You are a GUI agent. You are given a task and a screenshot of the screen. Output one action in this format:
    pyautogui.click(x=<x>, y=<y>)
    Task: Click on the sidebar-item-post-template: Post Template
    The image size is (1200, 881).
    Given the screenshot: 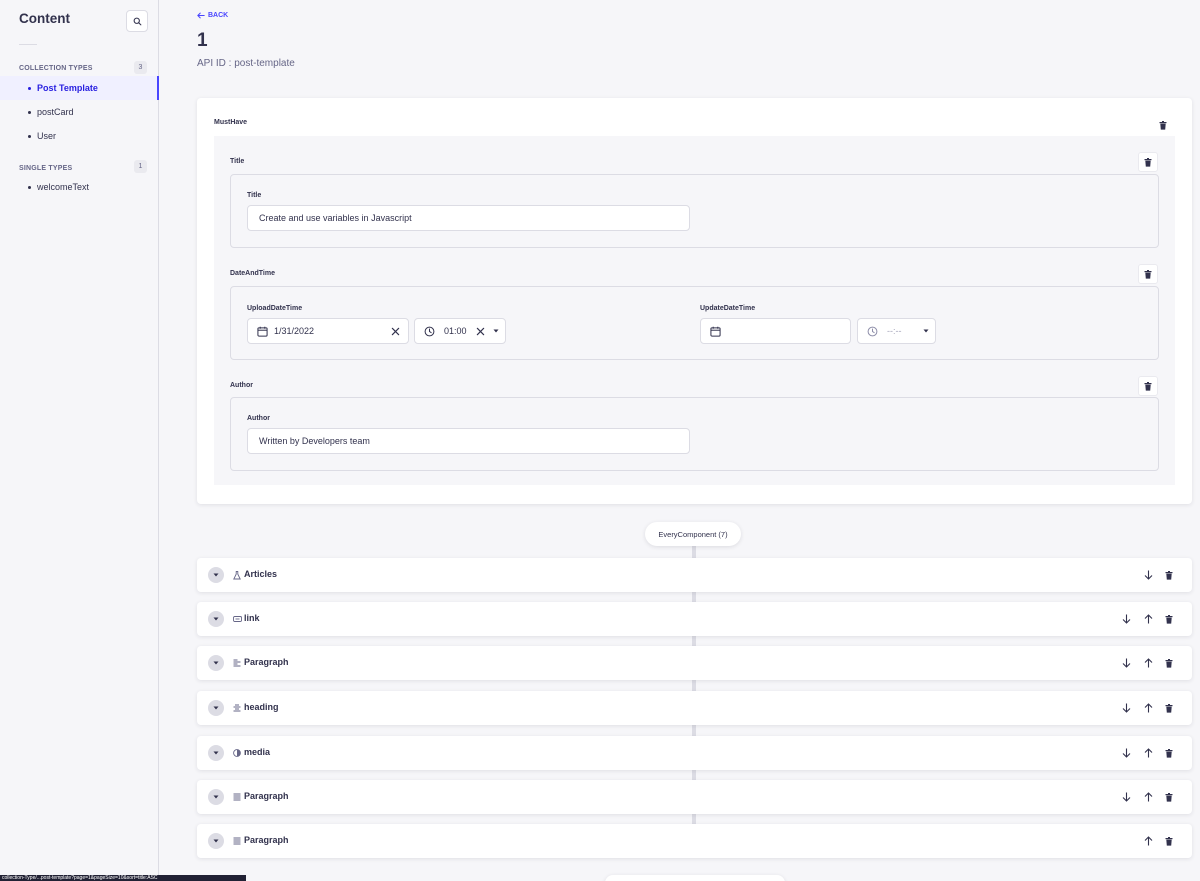 What is the action you would take?
    pyautogui.click(x=79, y=88)
    